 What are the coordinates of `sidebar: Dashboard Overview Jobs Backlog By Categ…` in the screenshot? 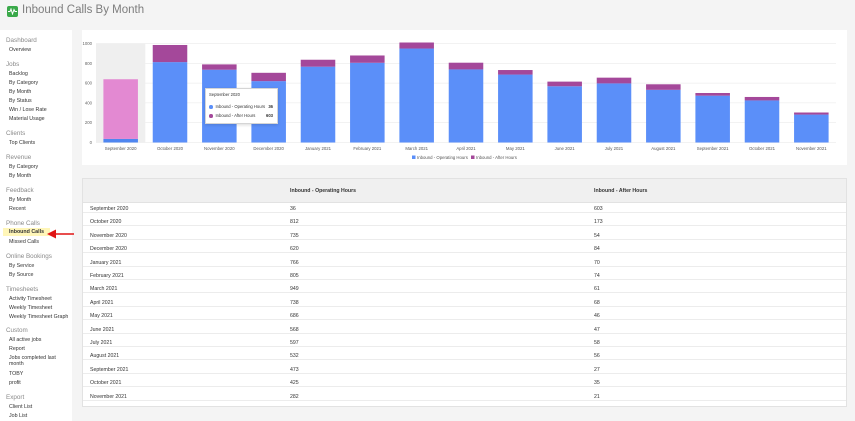 It's located at (36, 225).